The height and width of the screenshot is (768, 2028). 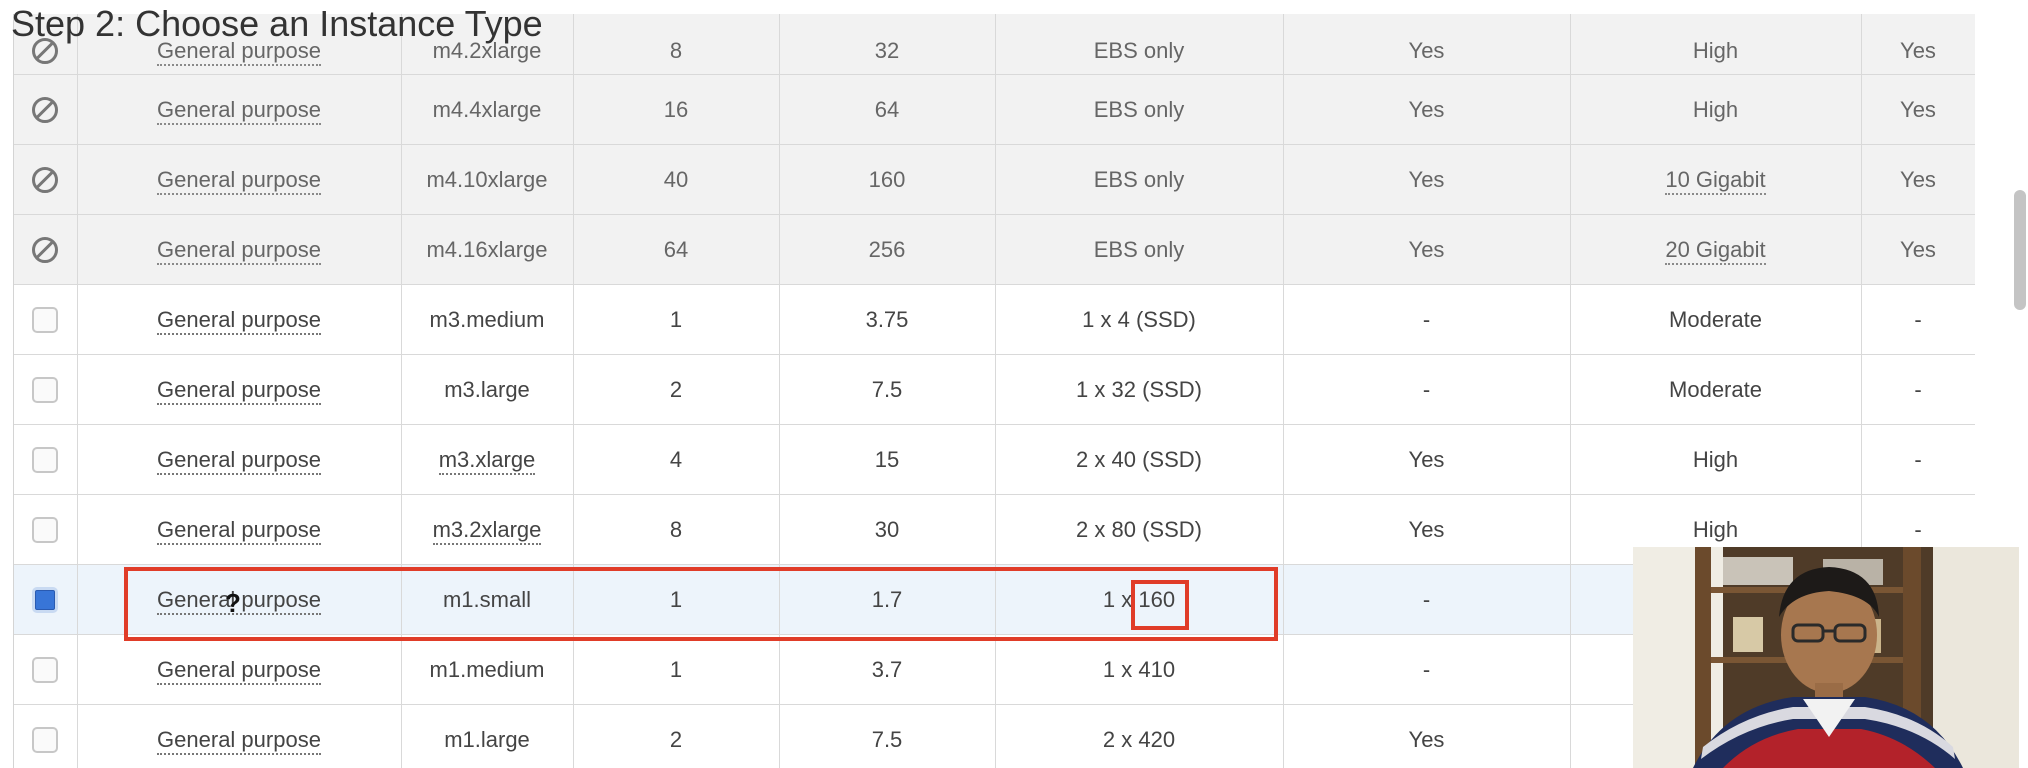 What do you see at coordinates (887, 319) in the screenshot?
I see `cell-memory-text: 3.75` at bounding box center [887, 319].